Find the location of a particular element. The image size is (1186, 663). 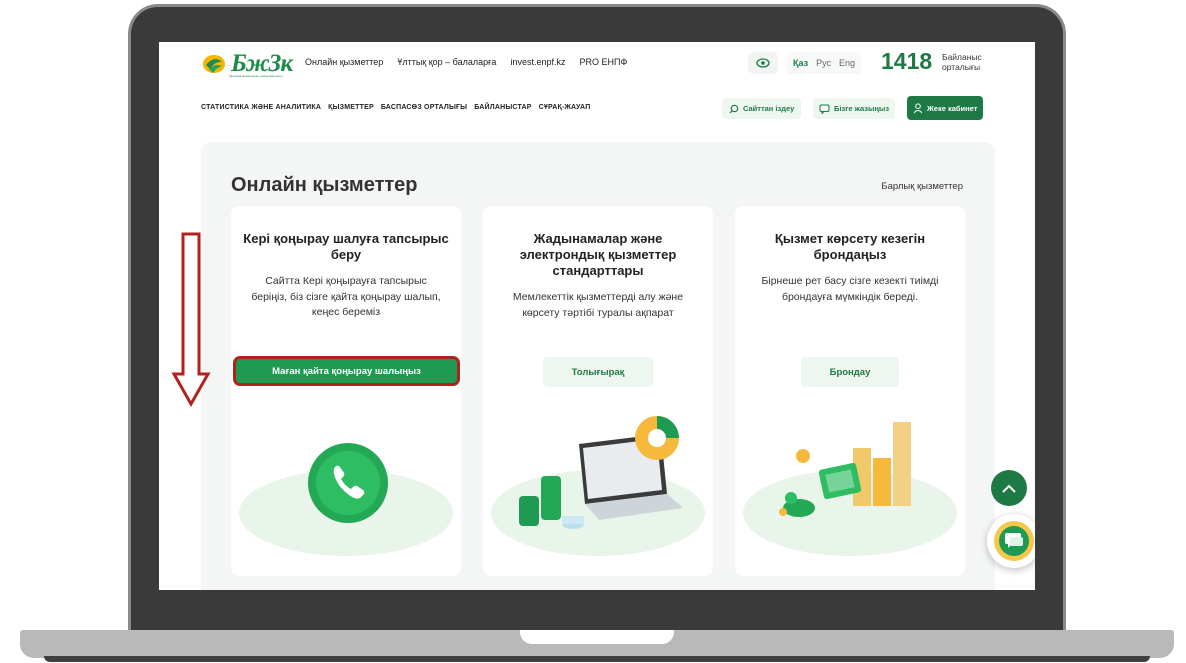

hotline-label: Байланыс орталығы is located at coordinates (962, 62).